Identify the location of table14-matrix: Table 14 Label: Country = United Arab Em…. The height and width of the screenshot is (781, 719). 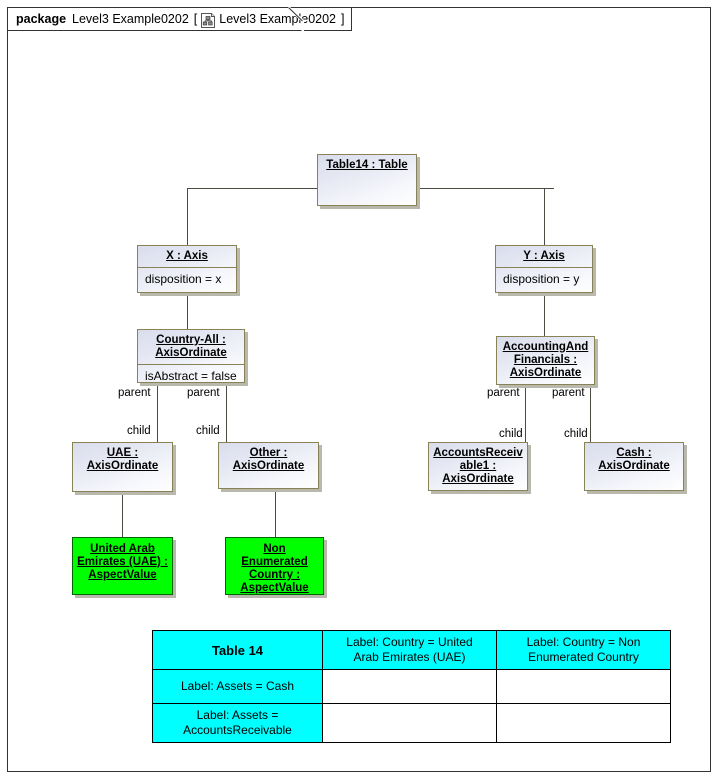
(411, 686).